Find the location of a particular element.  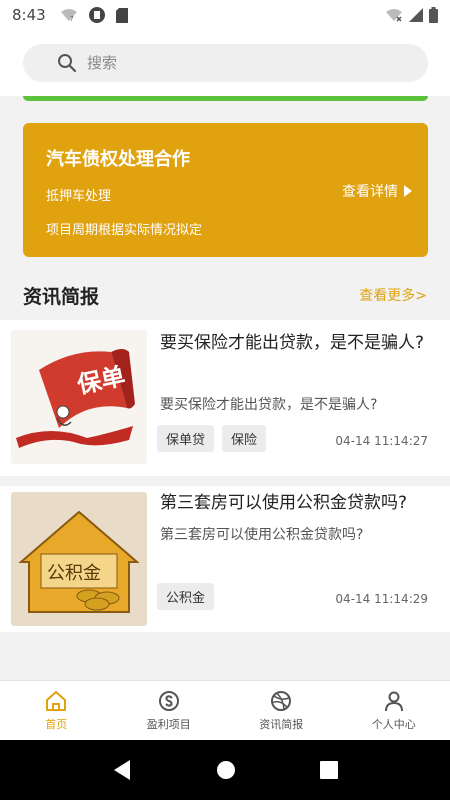

tag: 保险 is located at coordinates (244, 438).